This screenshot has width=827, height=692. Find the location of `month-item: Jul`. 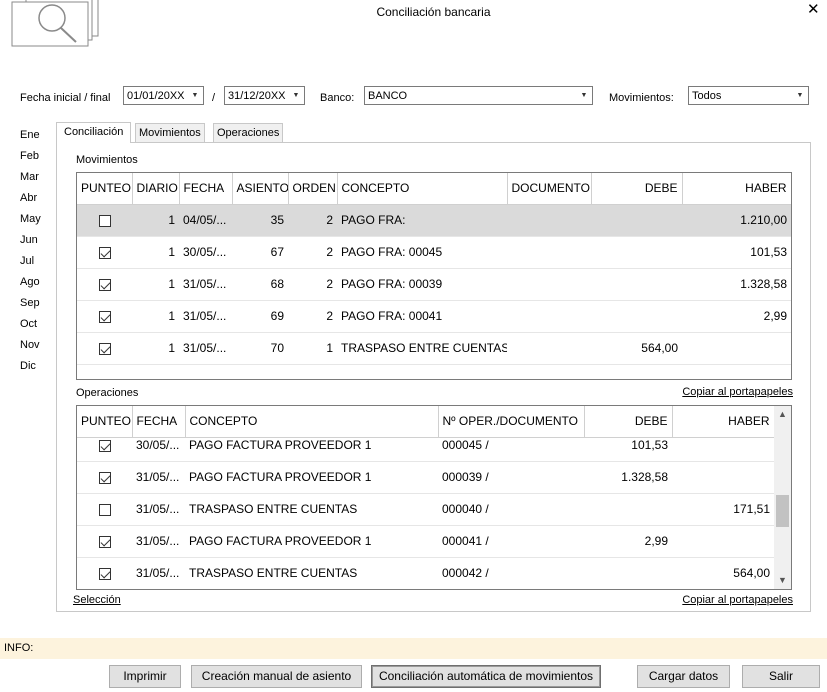

month-item: Jul is located at coordinates (20, 261).